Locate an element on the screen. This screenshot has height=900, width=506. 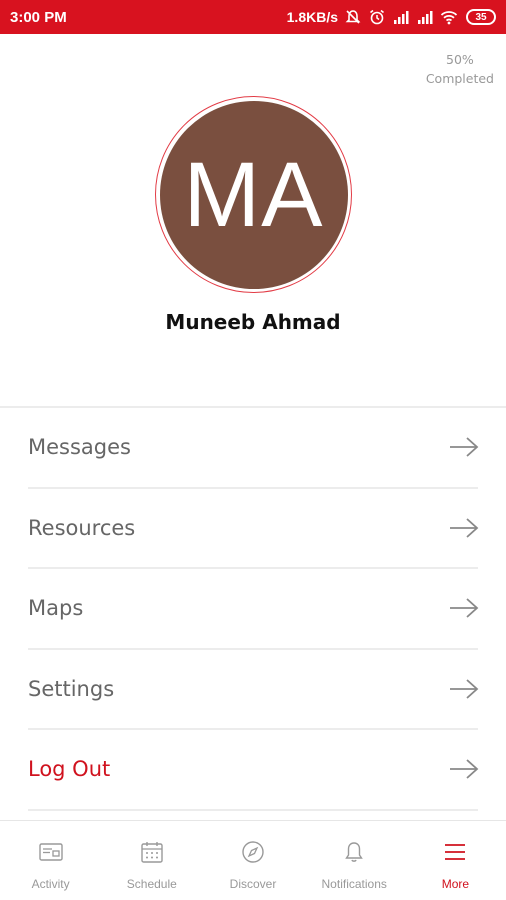
menu-item-resources: Resources is located at coordinates (253, 529).